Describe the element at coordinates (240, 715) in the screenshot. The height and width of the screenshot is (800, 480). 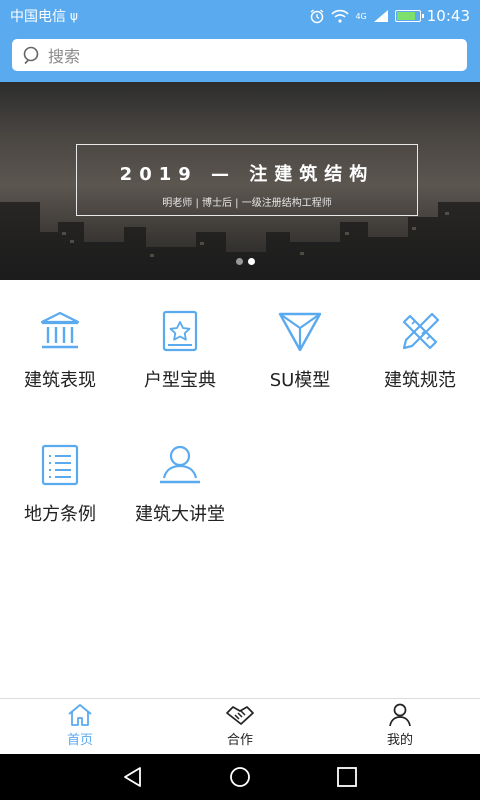
I see `handshake-icon` at that location.